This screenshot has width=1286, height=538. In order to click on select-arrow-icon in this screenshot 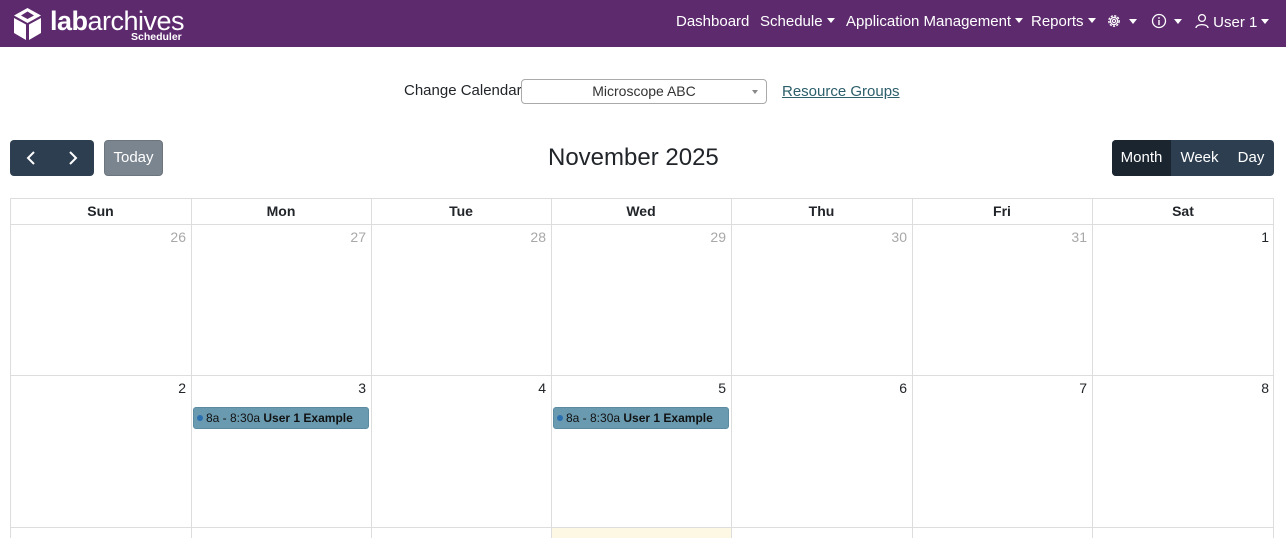, I will do `click(755, 92)`.